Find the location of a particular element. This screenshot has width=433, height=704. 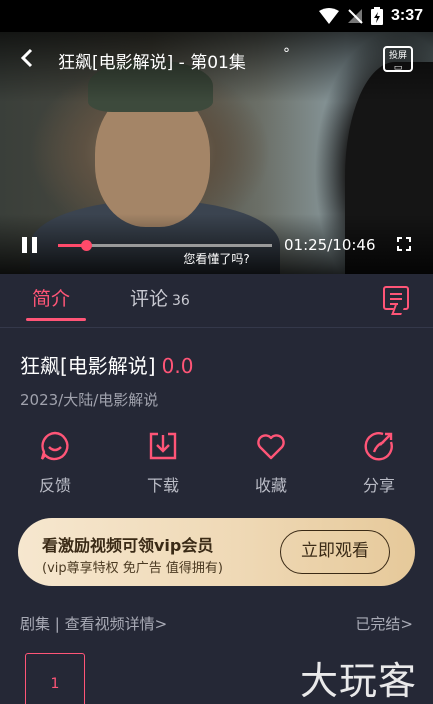

watch-now-button: 立即观看 is located at coordinates (335, 552).